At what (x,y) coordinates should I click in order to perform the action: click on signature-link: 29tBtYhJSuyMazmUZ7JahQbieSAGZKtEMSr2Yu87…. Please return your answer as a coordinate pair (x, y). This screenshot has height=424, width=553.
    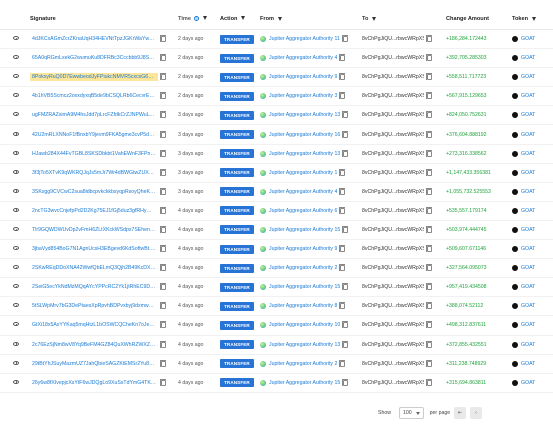
    Looking at the image, I should click on (94, 364).